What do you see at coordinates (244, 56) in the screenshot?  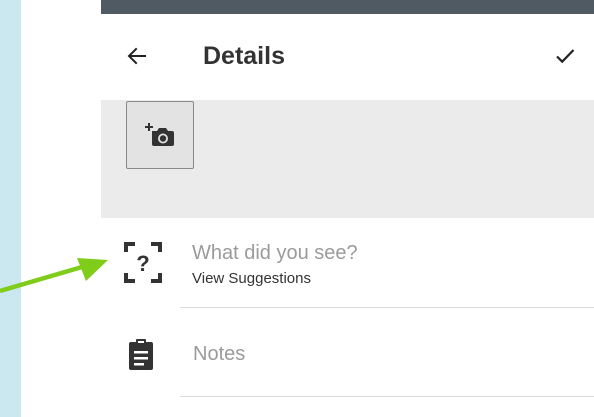 I see `page-title: Details` at bounding box center [244, 56].